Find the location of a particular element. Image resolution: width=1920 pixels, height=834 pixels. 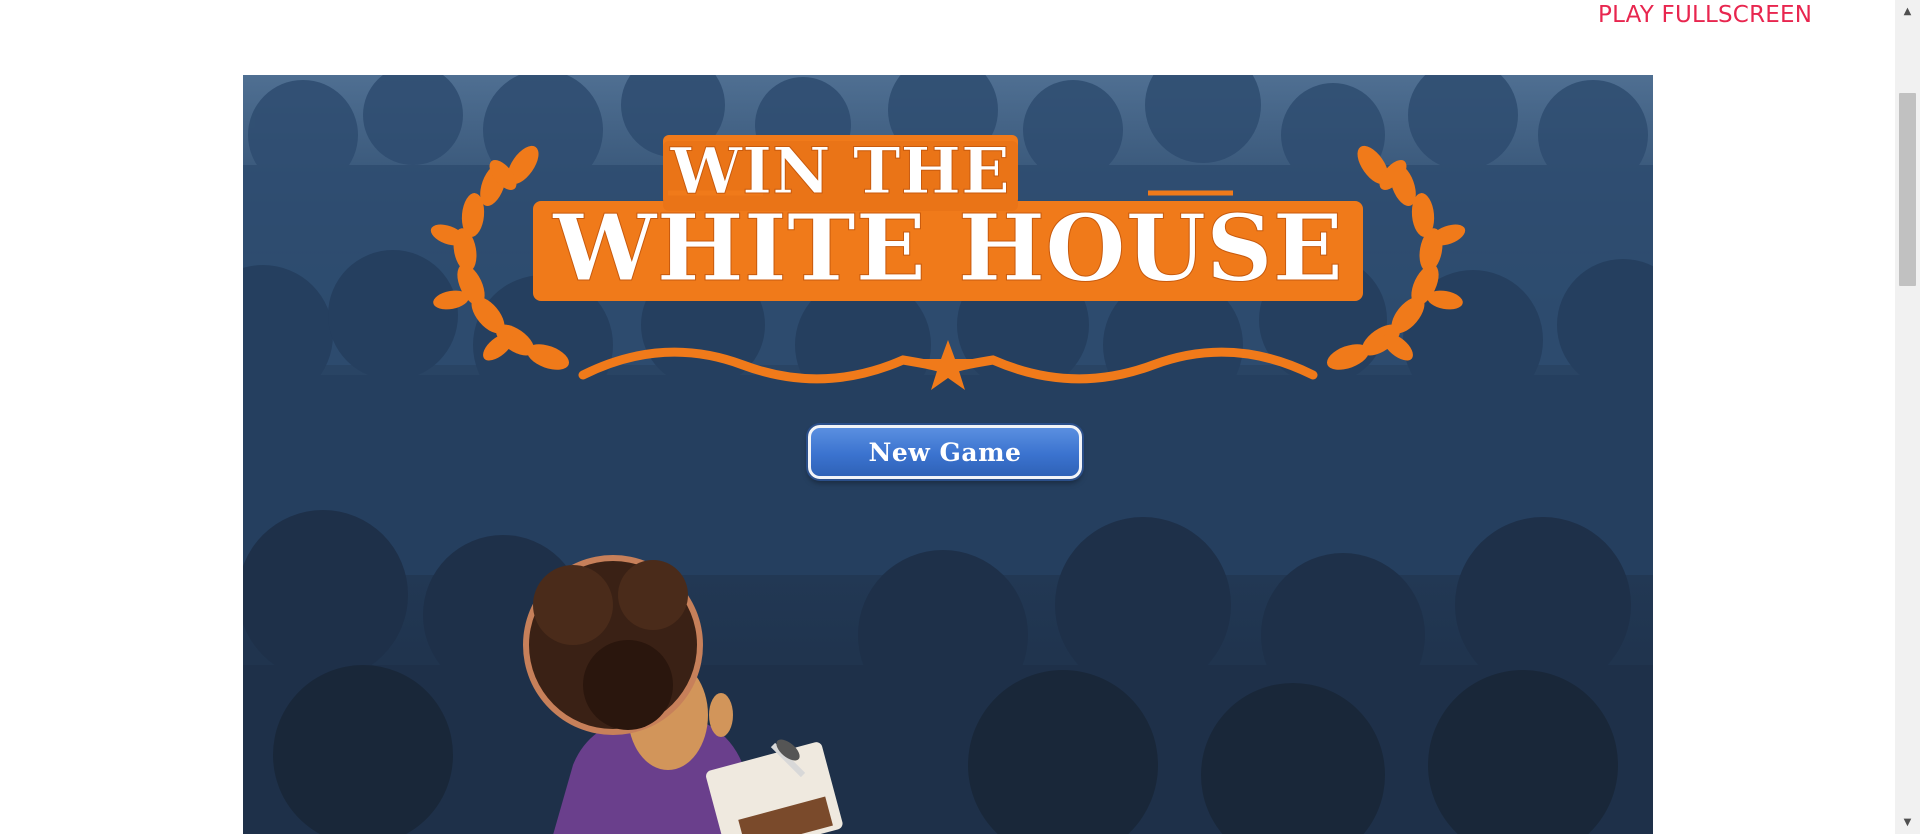

scroll-down-arrow-icon: ▼ is located at coordinates (1907, 822).